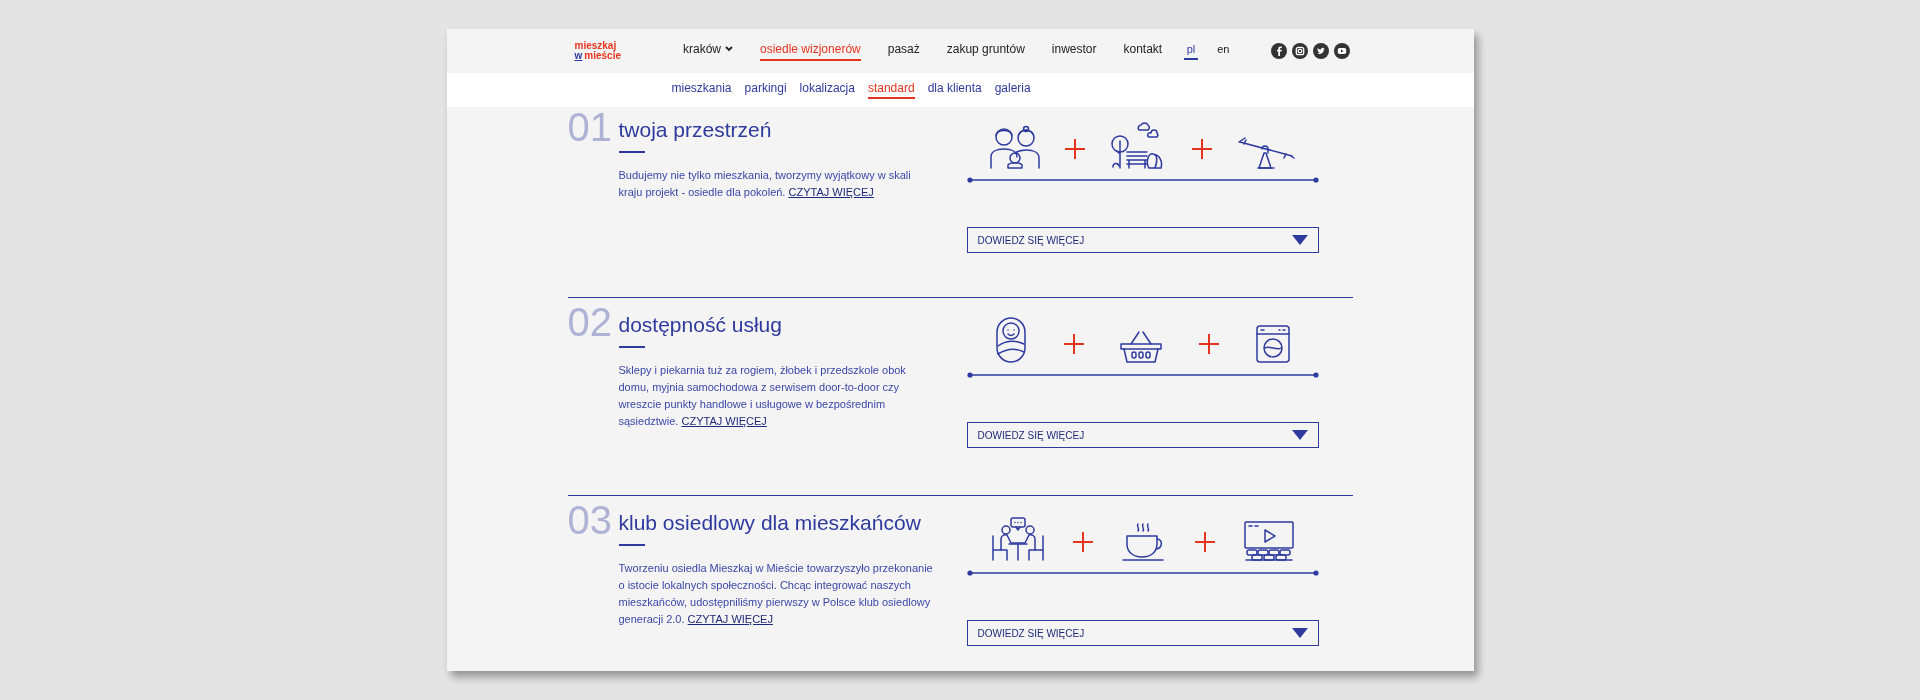  What do you see at coordinates (903, 51) in the screenshot?
I see `nav-link: pasaż` at bounding box center [903, 51].